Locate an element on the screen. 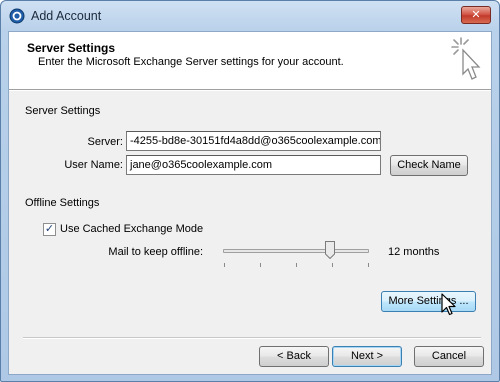 The width and height of the screenshot is (500, 382). cancel-button: Cancel is located at coordinates (449, 356).